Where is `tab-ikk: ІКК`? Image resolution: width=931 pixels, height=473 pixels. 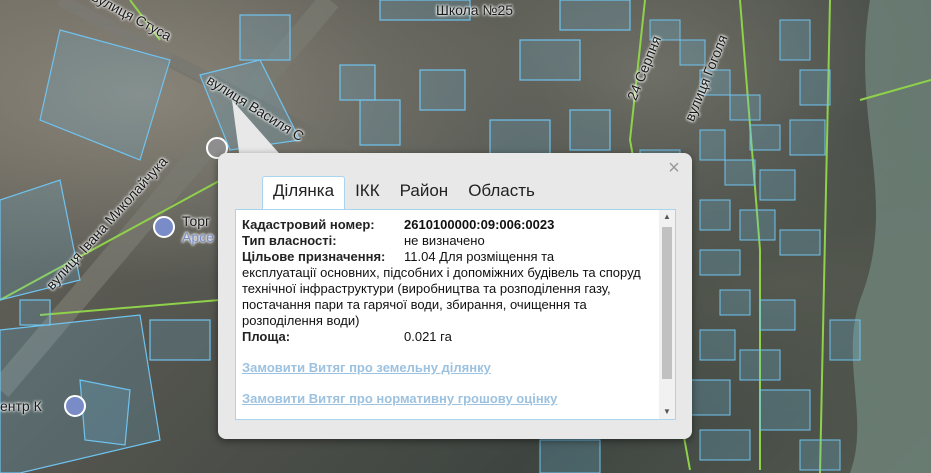 tab-ikk: ІКК is located at coordinates (367, 193).